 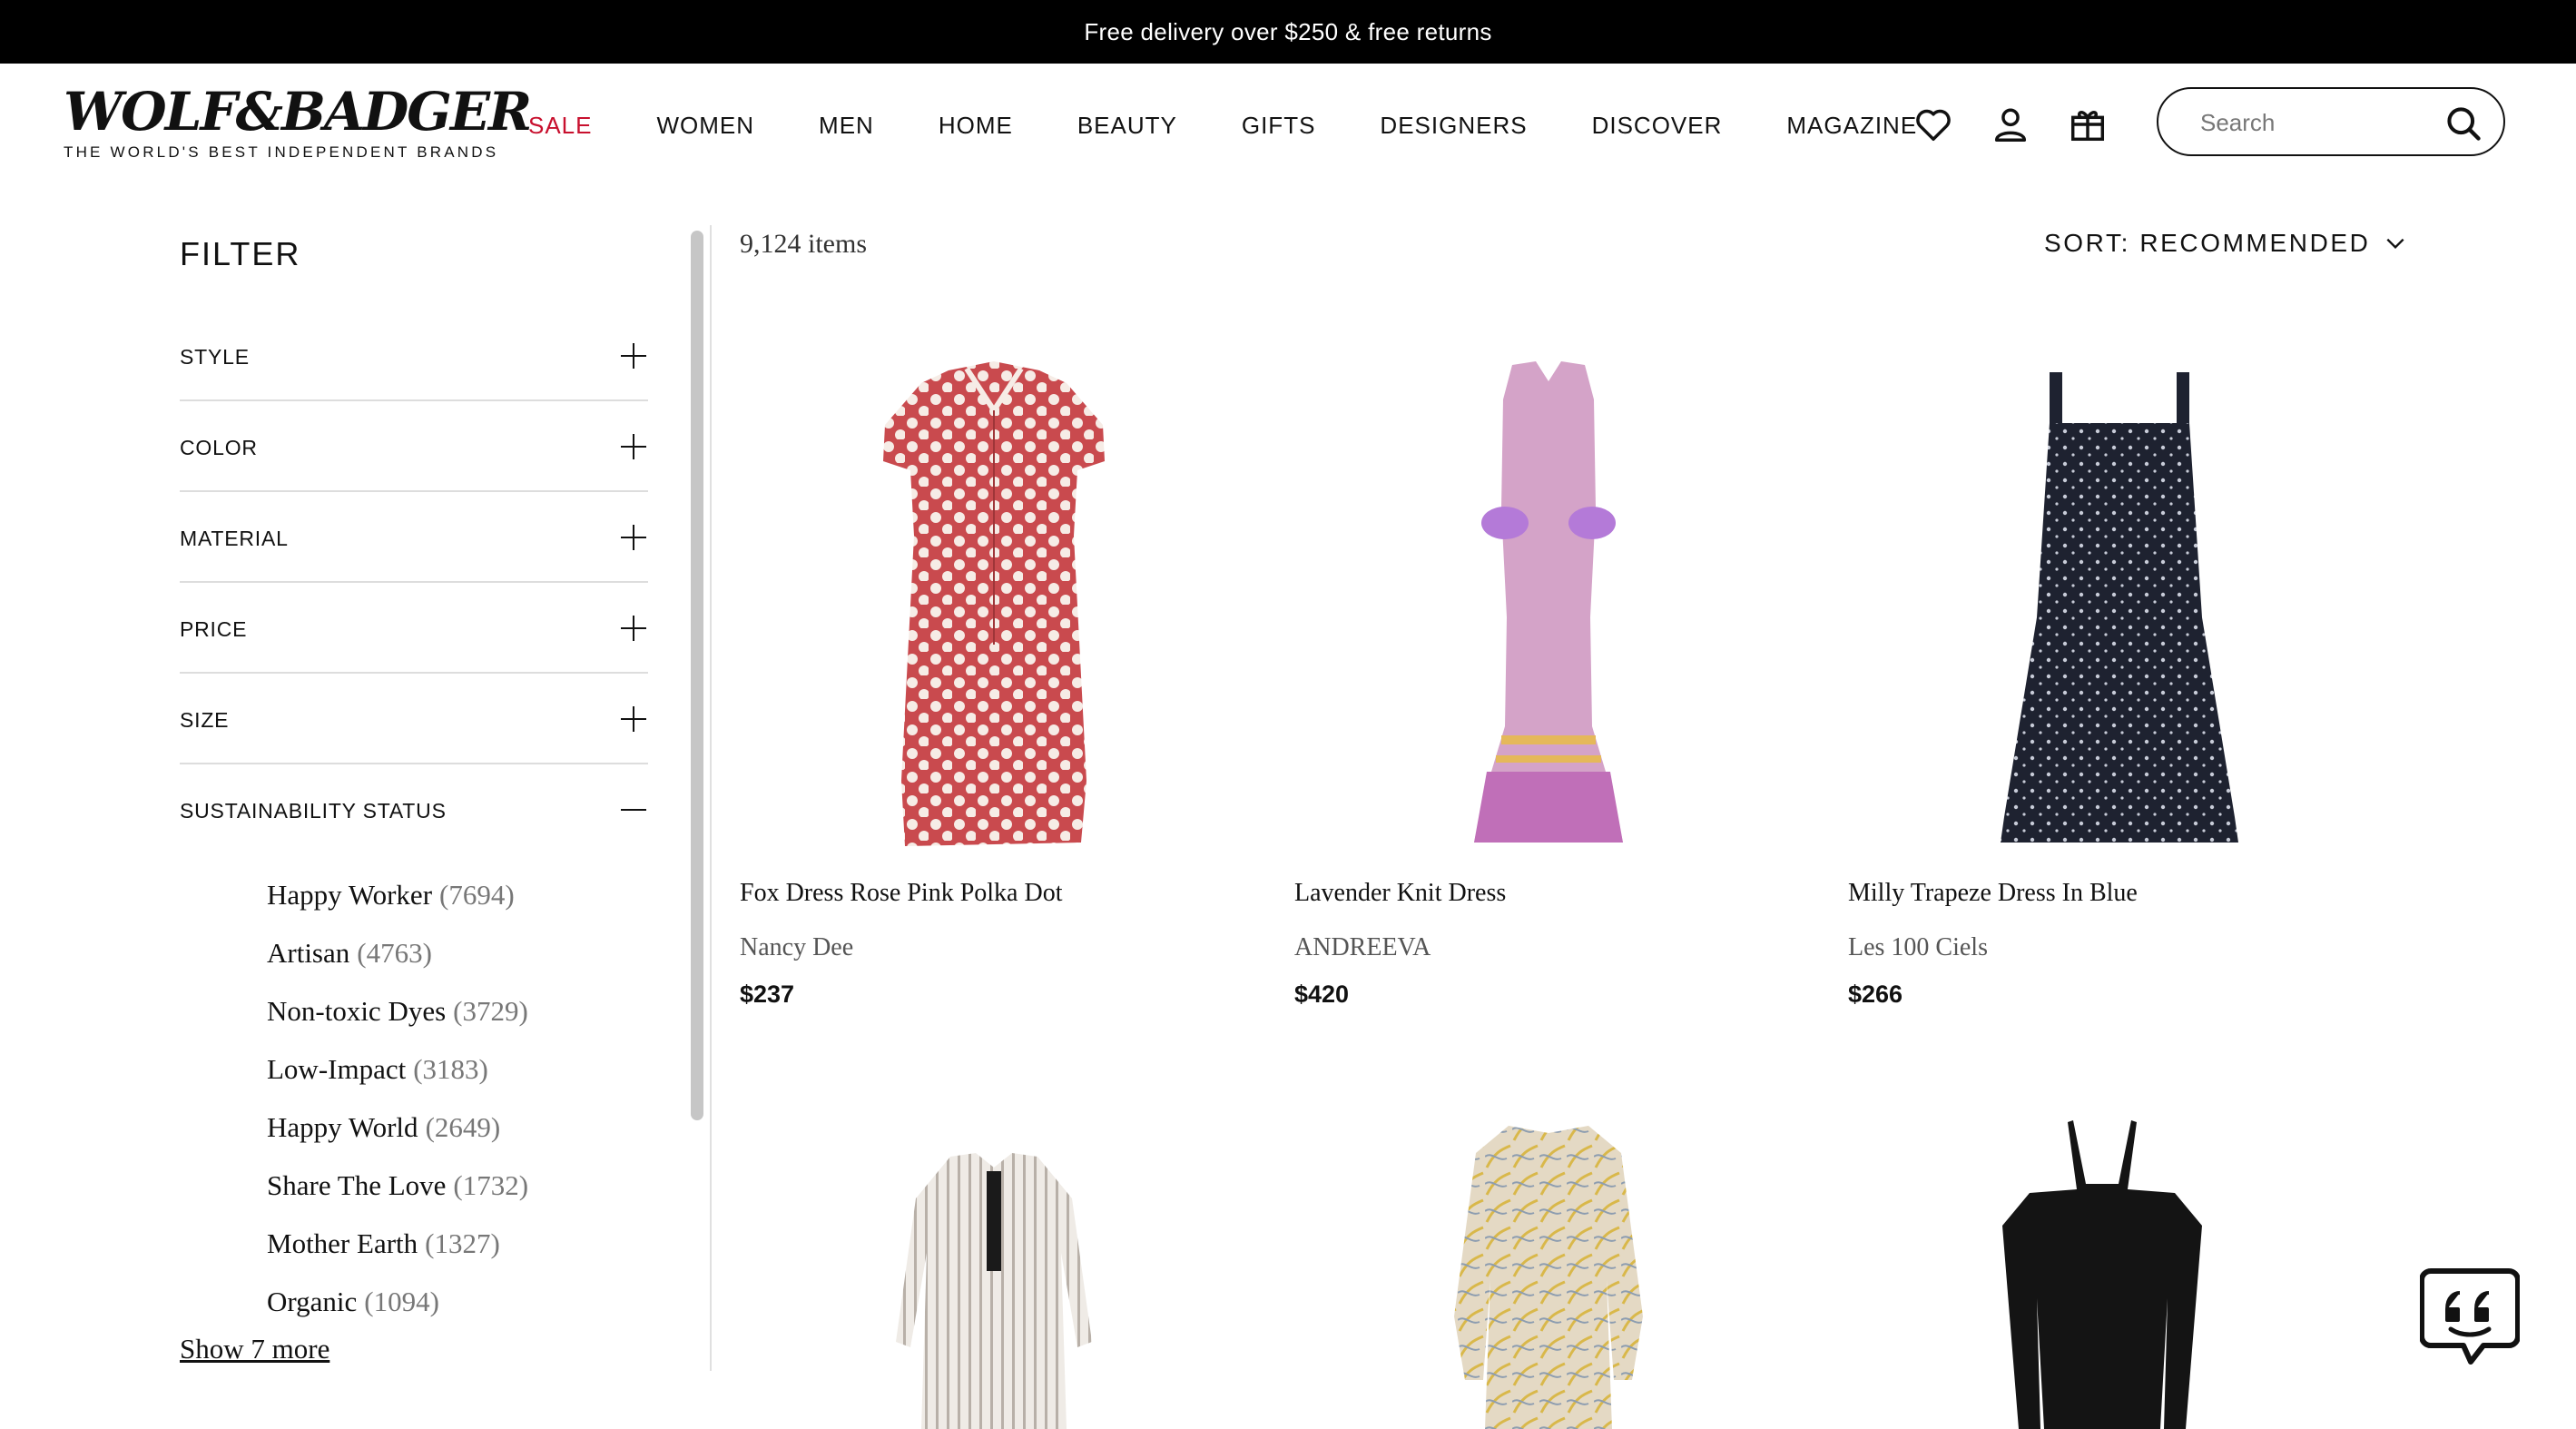 I want to click on nav-magazine: MAGAZINE, so click(x=1851, y=126).